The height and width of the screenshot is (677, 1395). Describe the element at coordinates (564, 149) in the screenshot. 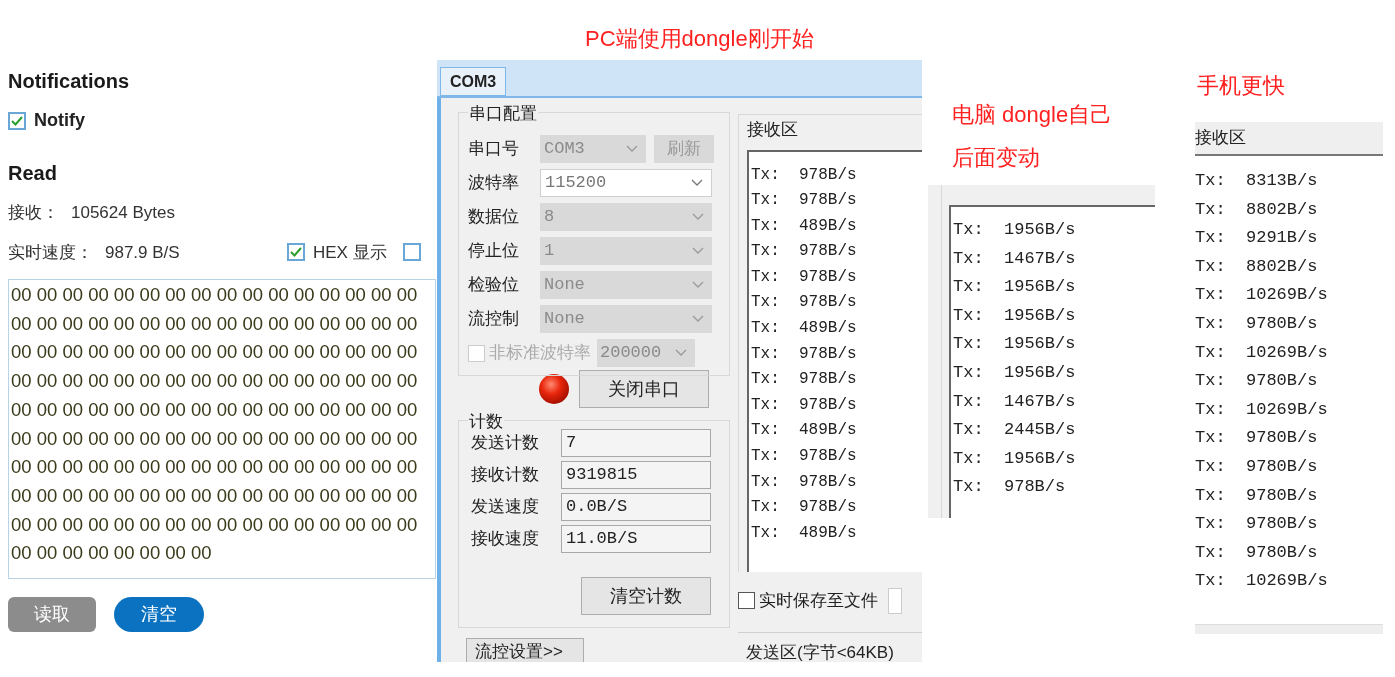

I see `select-value: COM3` at that location.